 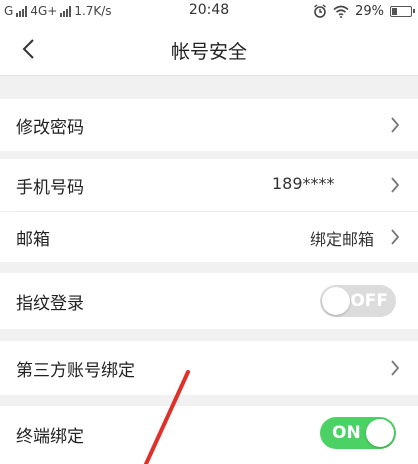 What do you see at coordinates (209, 301) in the screenshot?
I see `fingerprint-row: 指纹登录 OFF` at bounding box center [209, 301].